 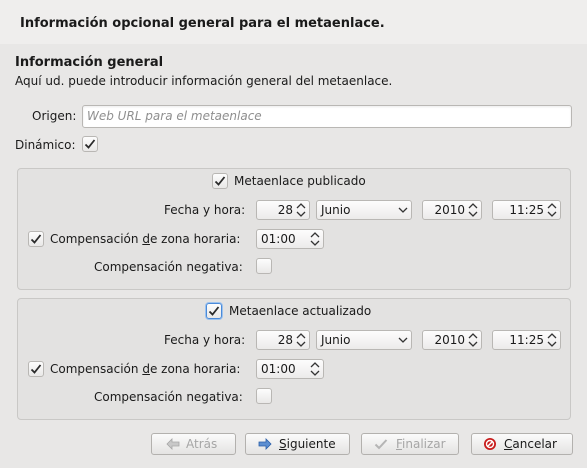 I want to click on cancel-icon, so click(x=490, y=444).